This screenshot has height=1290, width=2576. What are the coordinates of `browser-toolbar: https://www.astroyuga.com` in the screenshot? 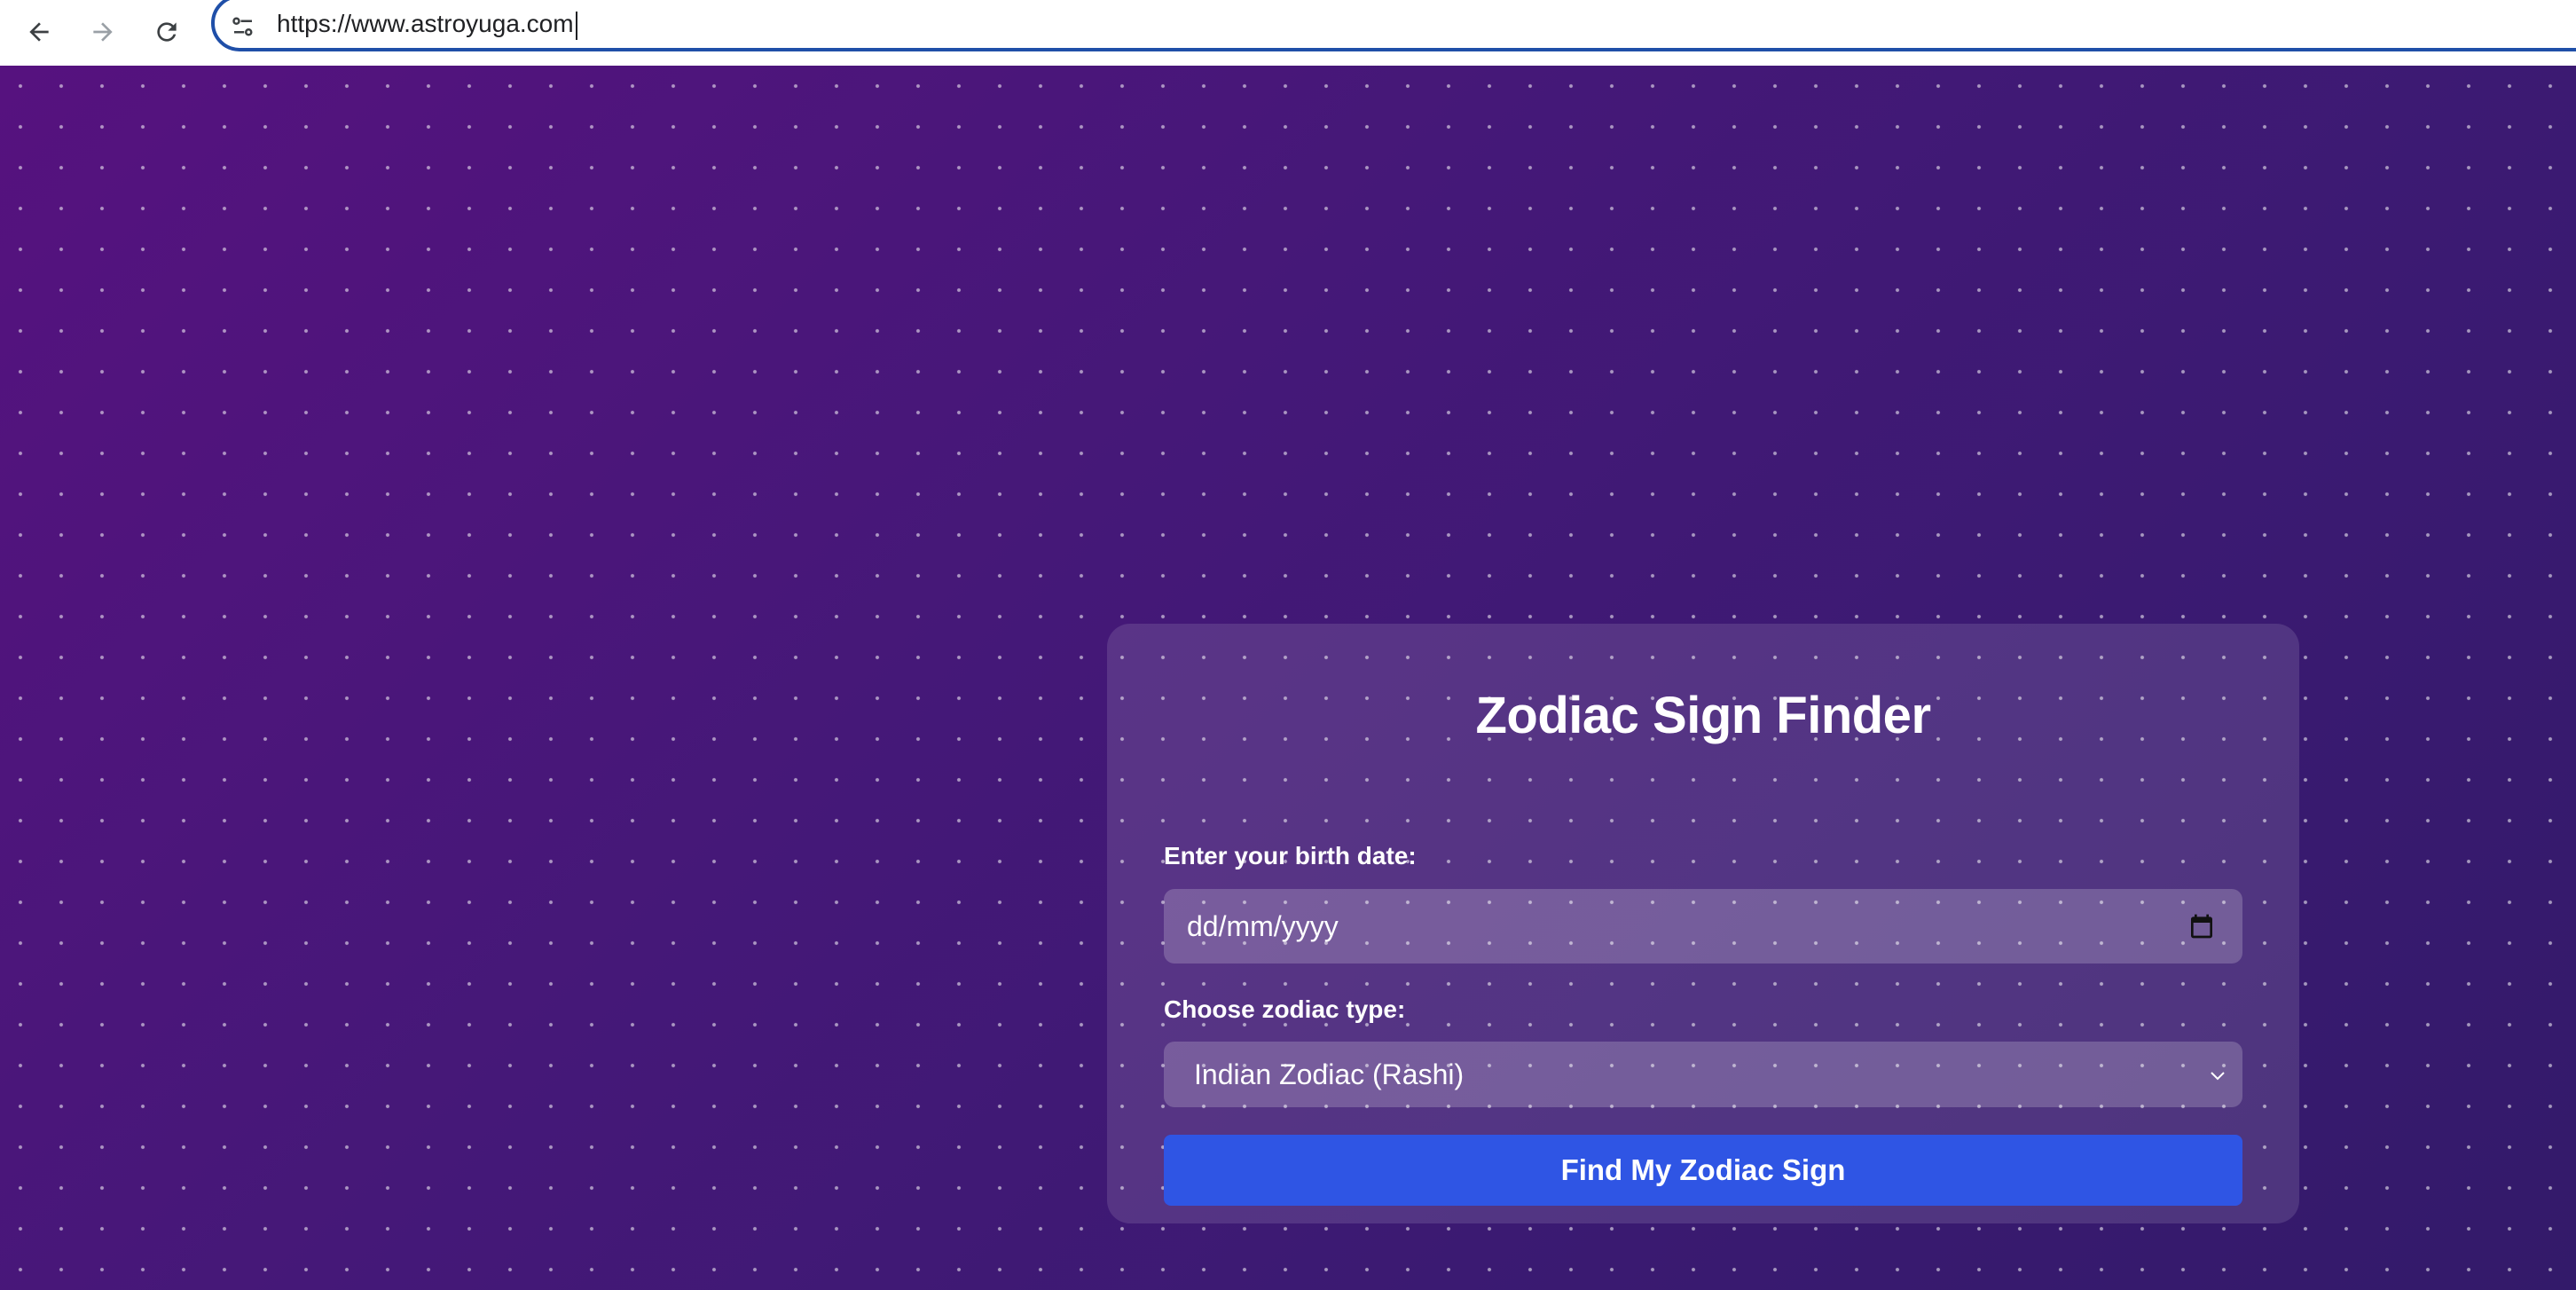 It's located at (1288, 33).